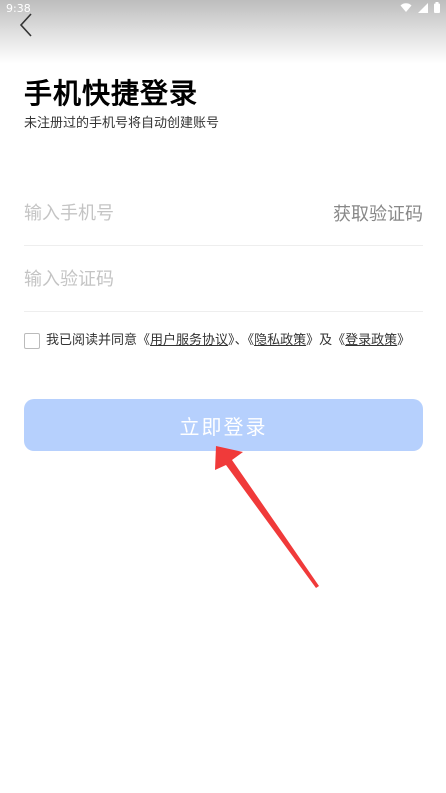  What do you see at coordinates (189, 340) in the screenshot?
I see `user-agreement-link: 用户服务协议` at bounding box center [189, 340].